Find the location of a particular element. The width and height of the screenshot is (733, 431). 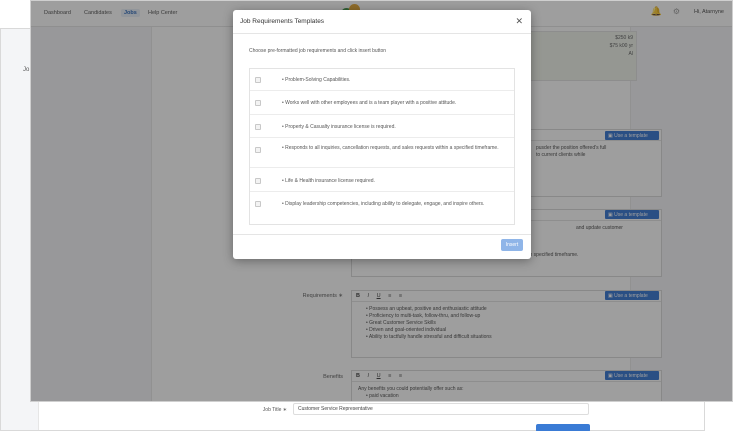

template-row: Problem-Solving Capabilities. is located at coordinates (382, 80).